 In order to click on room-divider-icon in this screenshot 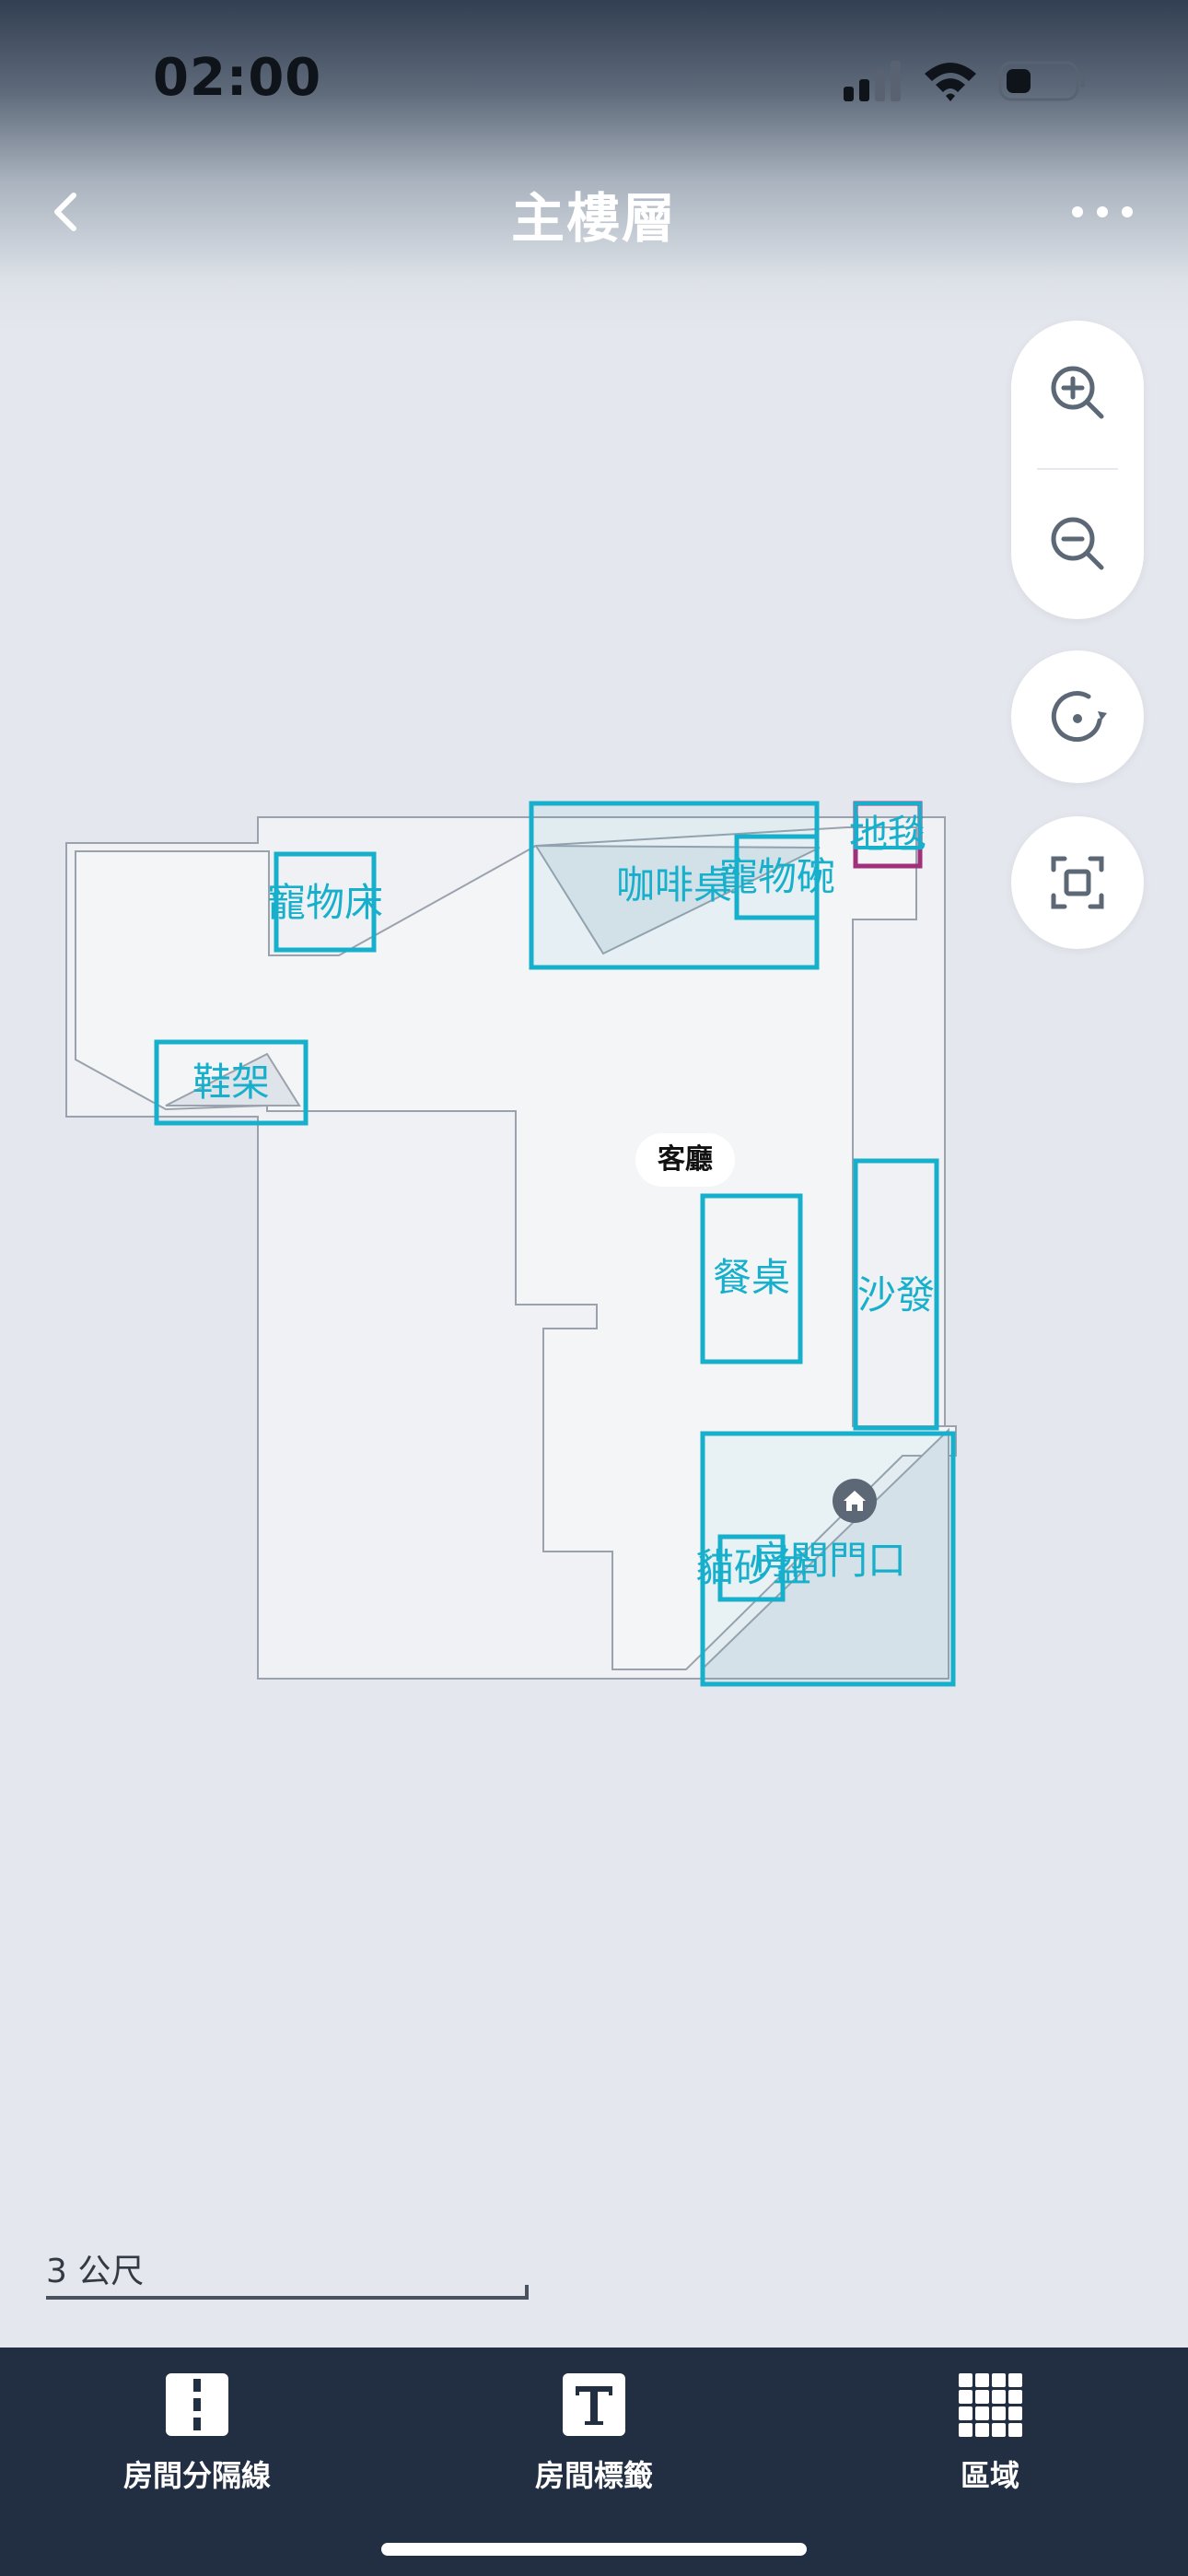, I will do `click(197, 2404)`.